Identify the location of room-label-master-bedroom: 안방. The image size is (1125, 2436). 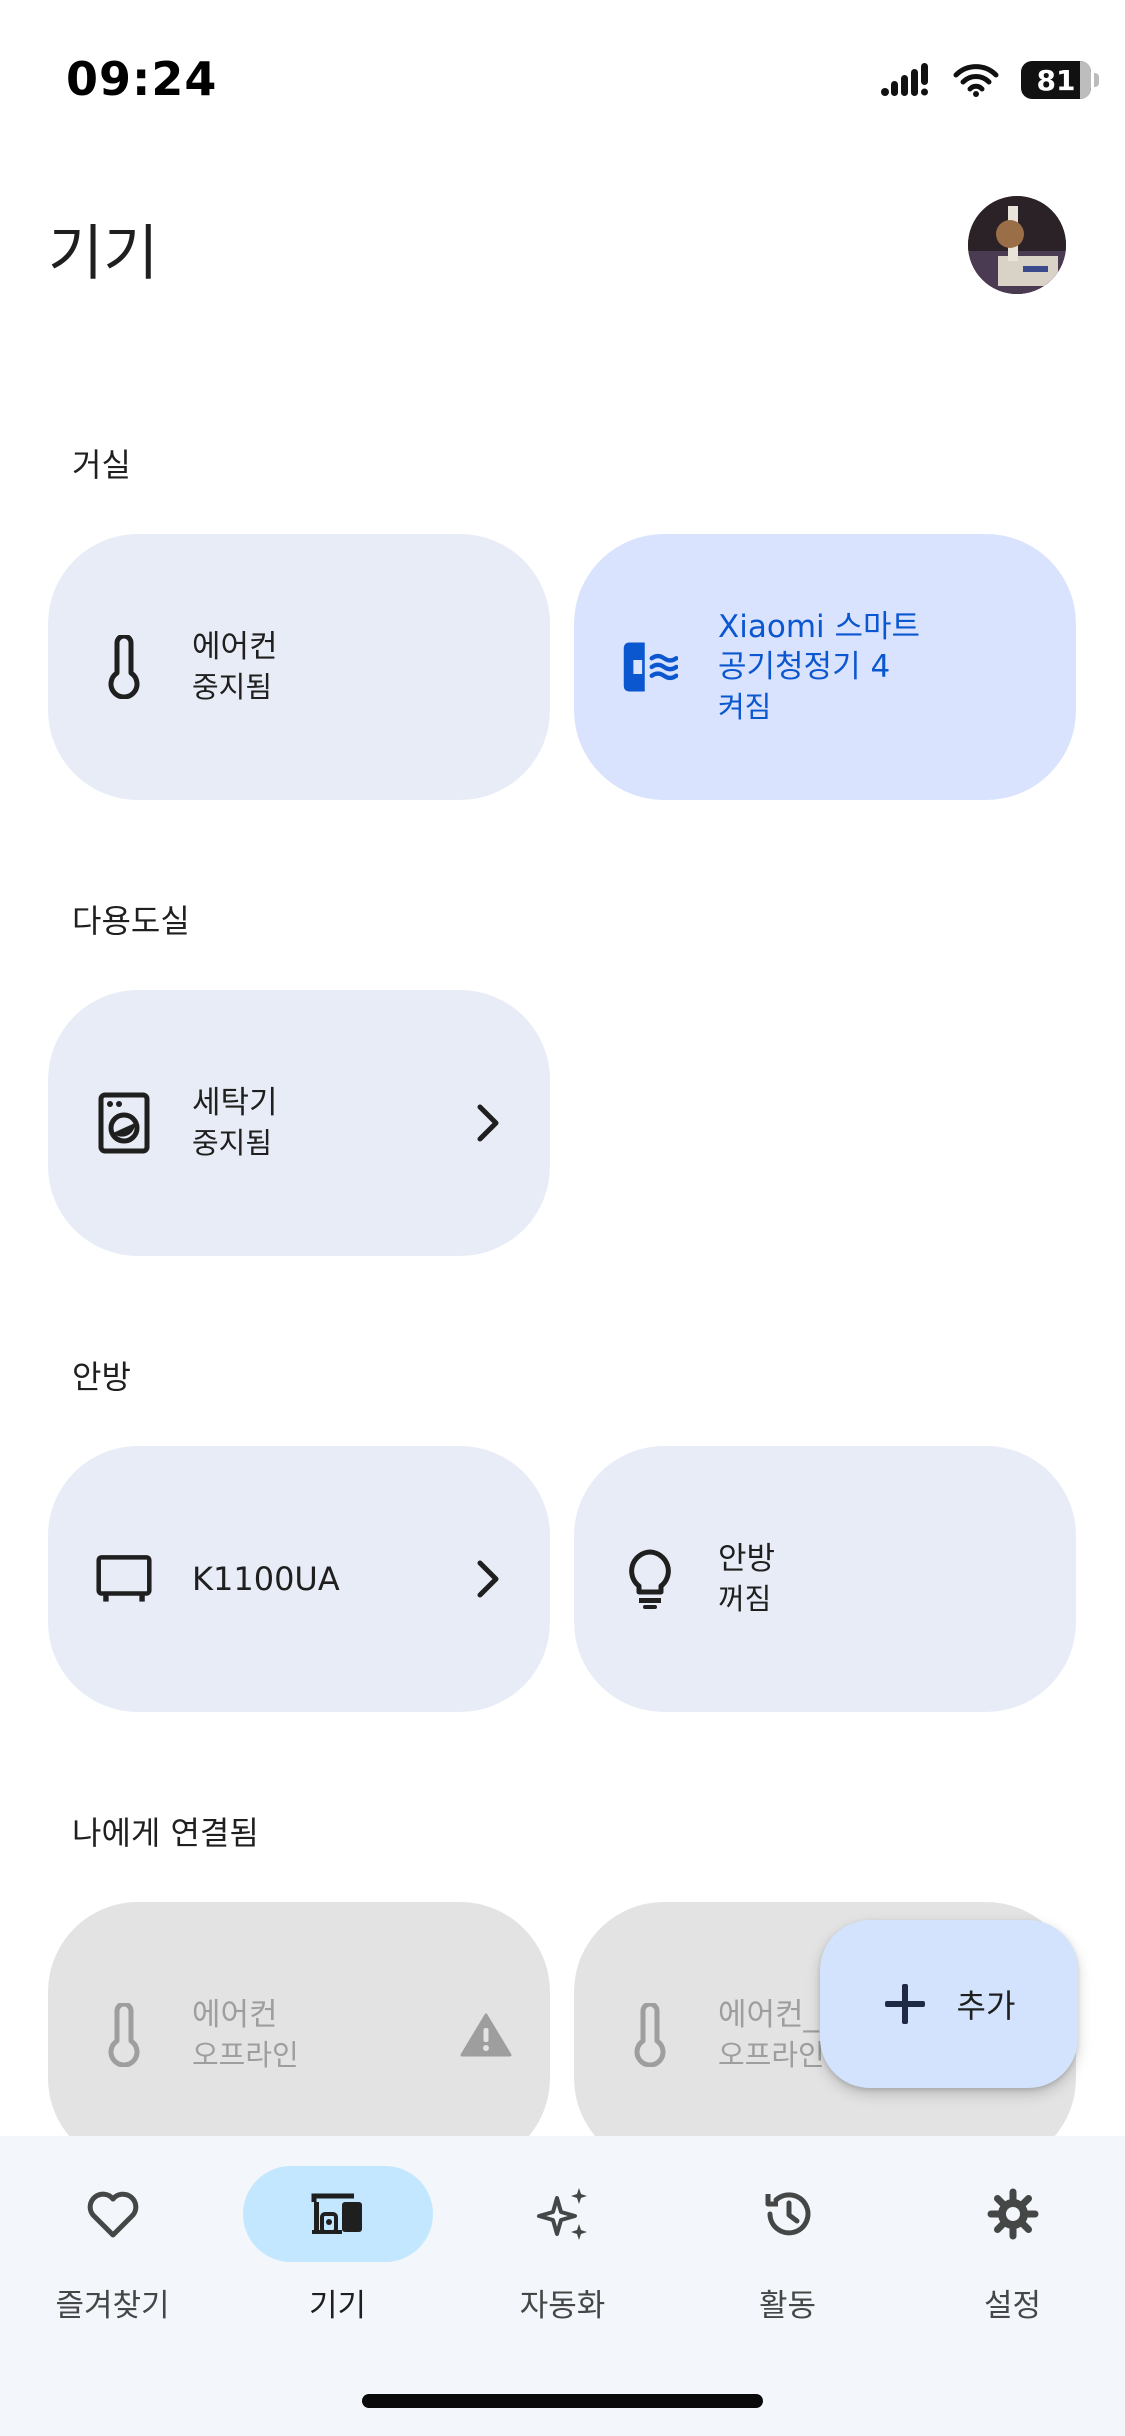
(101, 1377).